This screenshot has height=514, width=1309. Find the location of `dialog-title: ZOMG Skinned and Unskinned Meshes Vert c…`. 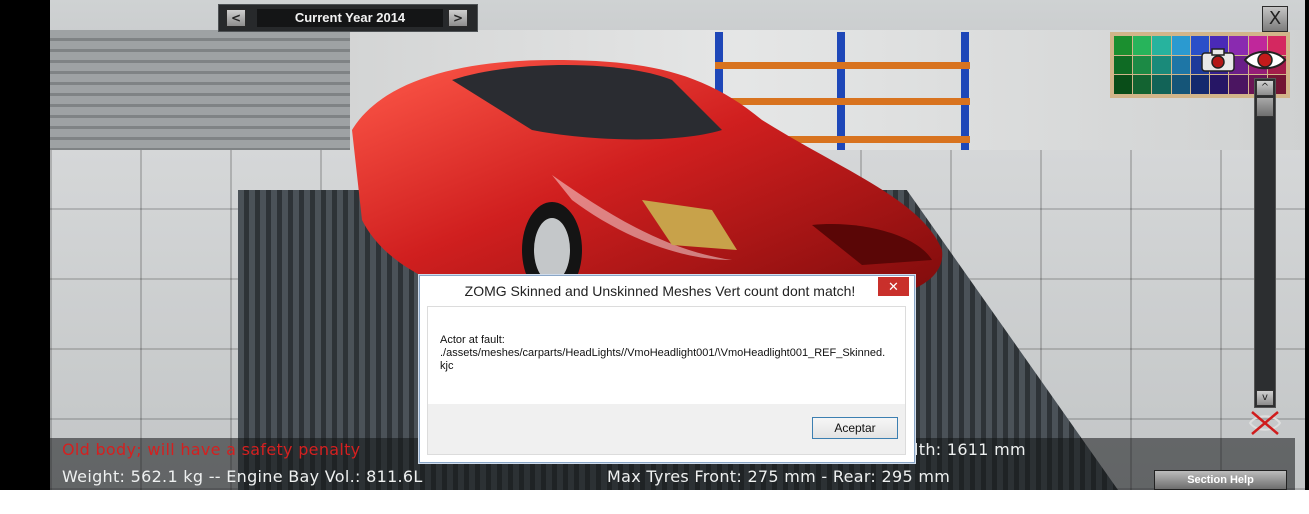

dialog-title: ZOMG Skinned and Unskinned Meshes Vert c… is located at coordinates (660, 291).